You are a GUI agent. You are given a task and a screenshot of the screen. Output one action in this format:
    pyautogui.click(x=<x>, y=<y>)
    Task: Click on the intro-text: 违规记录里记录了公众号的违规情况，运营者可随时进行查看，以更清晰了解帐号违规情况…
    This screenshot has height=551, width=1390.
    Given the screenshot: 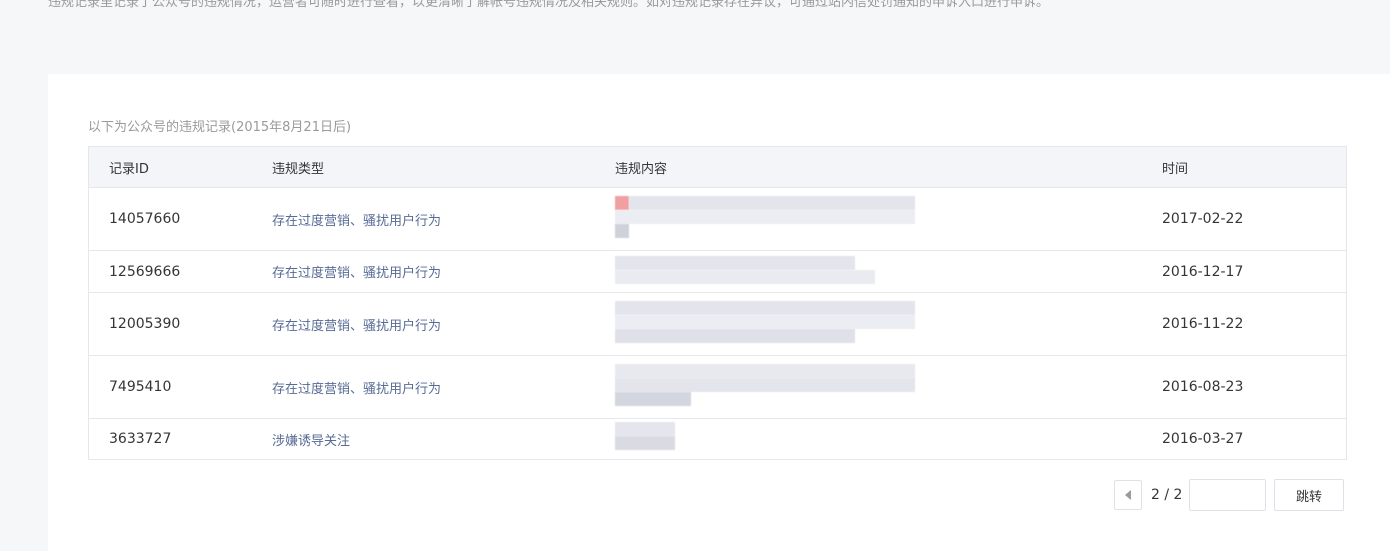 What is the action you would take?
    pyautogui.click(x=549, y=5)
    